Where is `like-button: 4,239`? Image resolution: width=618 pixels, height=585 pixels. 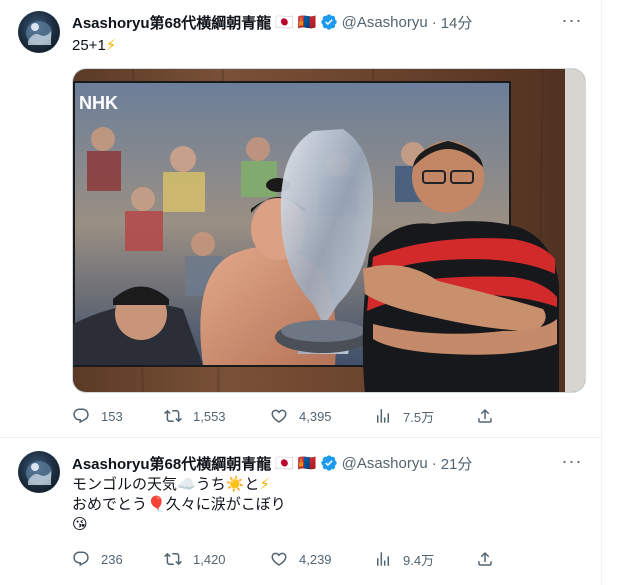 like-button: 4,239 is located at coordinates (301, 559).